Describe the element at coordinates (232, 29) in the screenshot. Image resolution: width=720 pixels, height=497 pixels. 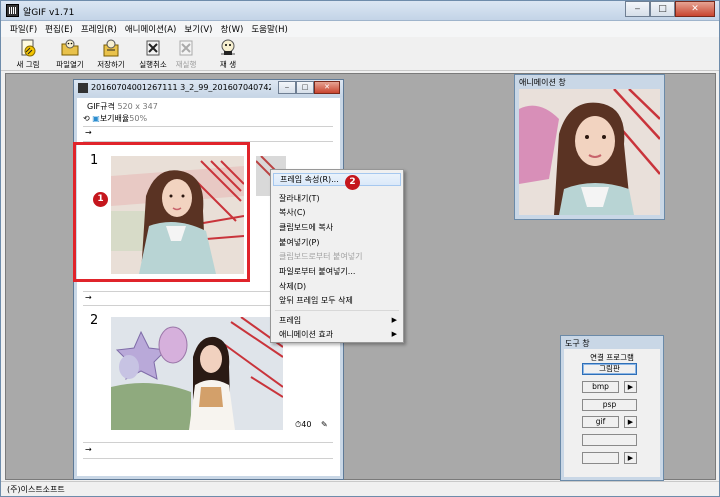
I see `menu-window: 창(W)` at that location.